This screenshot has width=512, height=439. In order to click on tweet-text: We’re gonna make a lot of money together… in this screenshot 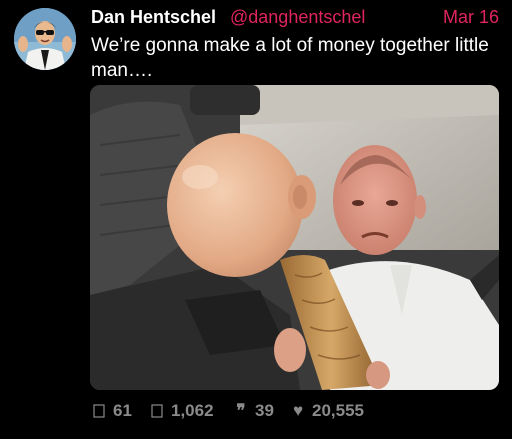, I will do `click(290, 58)`.